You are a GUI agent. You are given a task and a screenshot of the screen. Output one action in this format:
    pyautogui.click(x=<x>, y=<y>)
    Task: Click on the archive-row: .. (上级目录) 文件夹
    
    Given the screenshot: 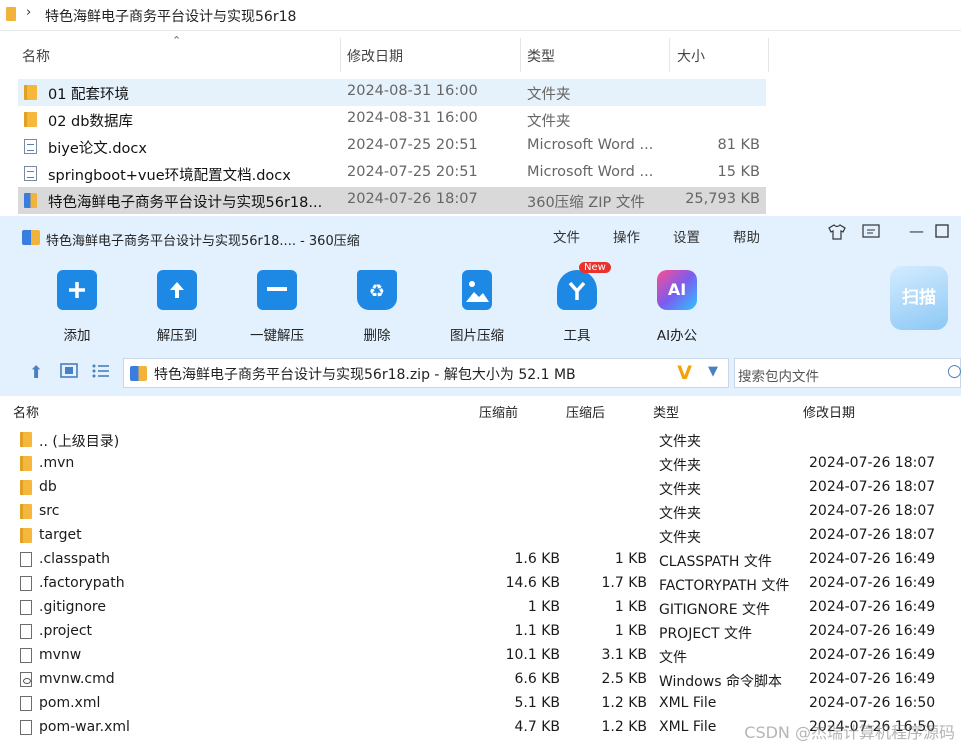 What is the action you would take?
    pyautogui.click(x=480, y=440)
    